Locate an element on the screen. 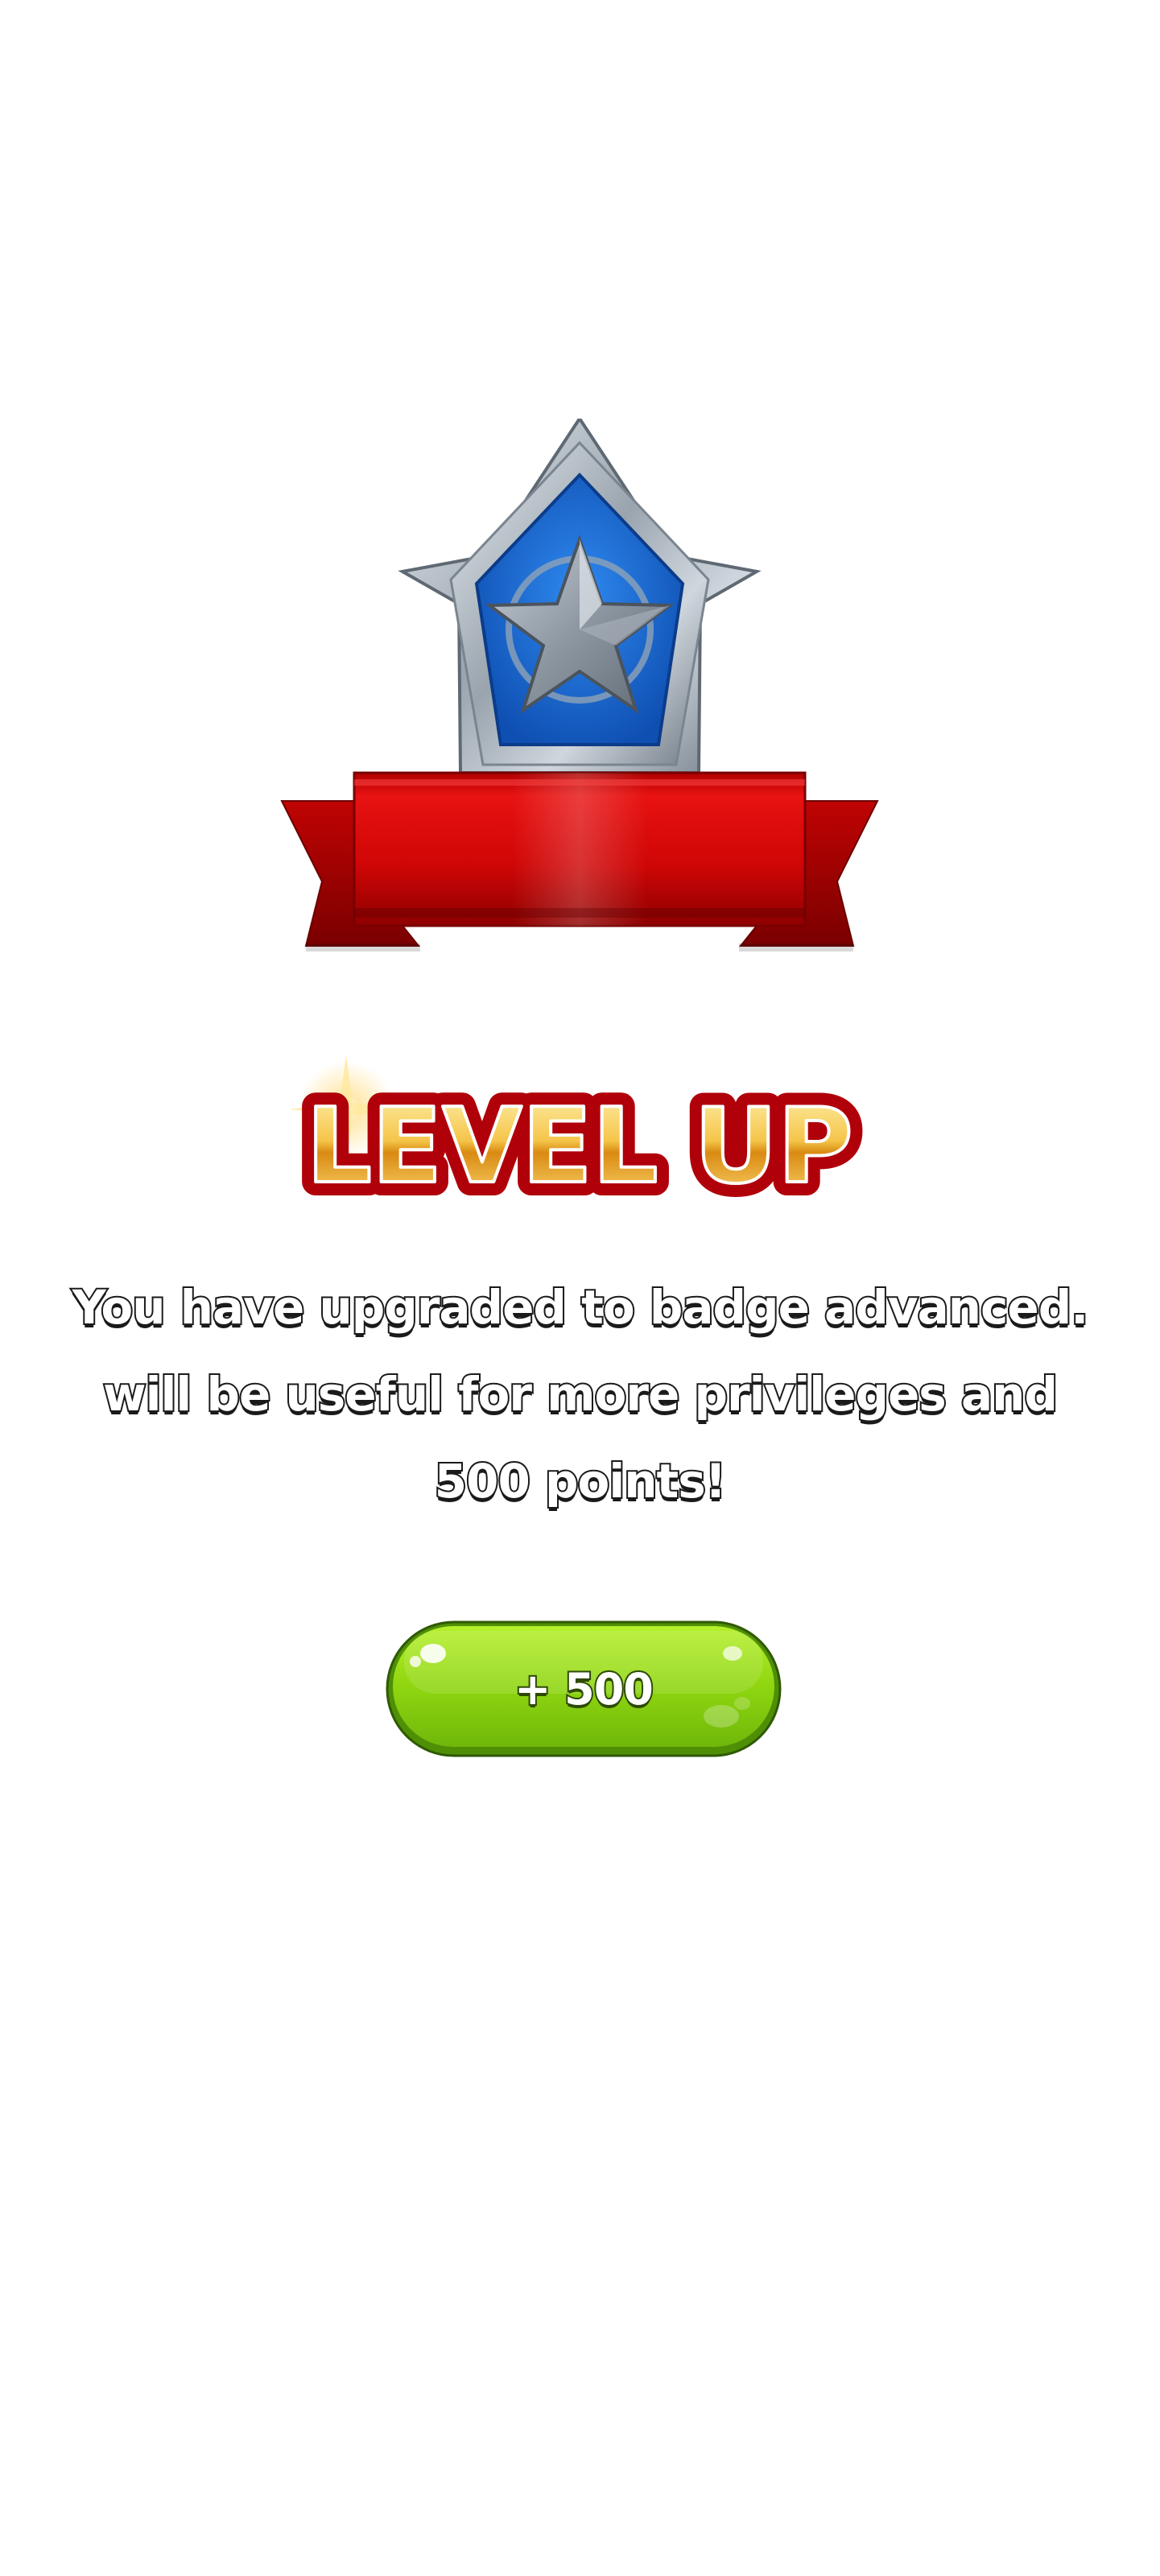 Image resolution: width=1160 pixels, height=2576 pixels. claim-reward-button: + 500 is located at coordinates (583, 1689).